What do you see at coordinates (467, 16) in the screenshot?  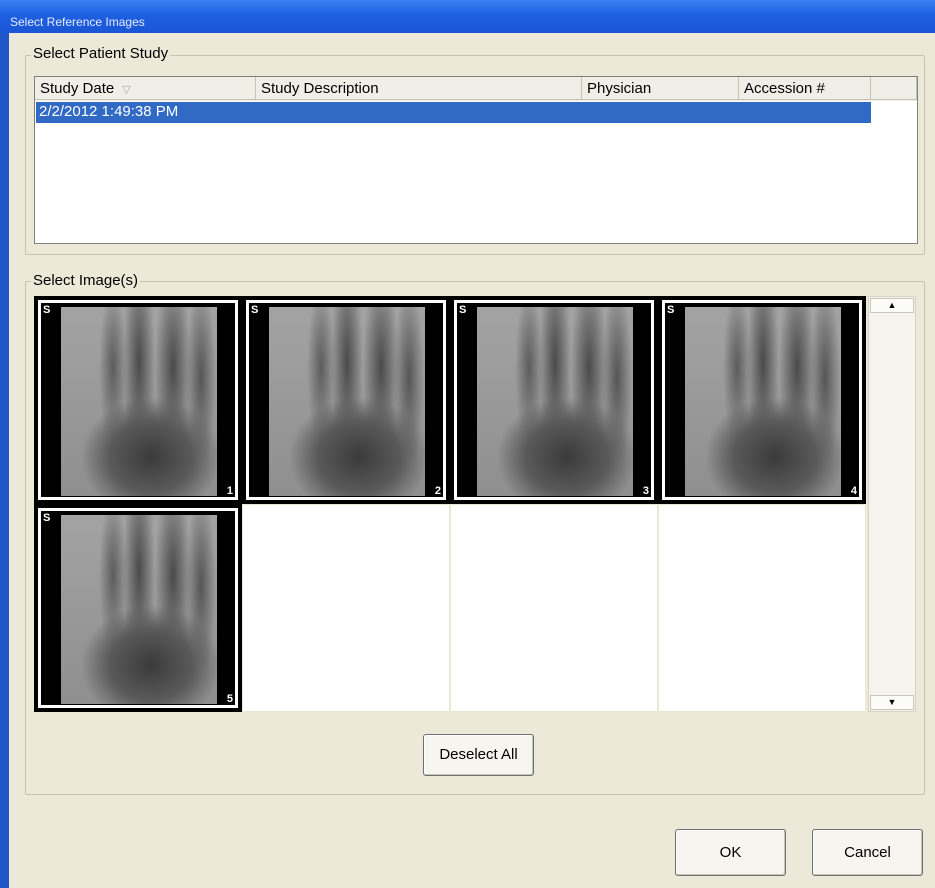 I see `title-bar: Select Reference Images` at bounding box center [467, 16].